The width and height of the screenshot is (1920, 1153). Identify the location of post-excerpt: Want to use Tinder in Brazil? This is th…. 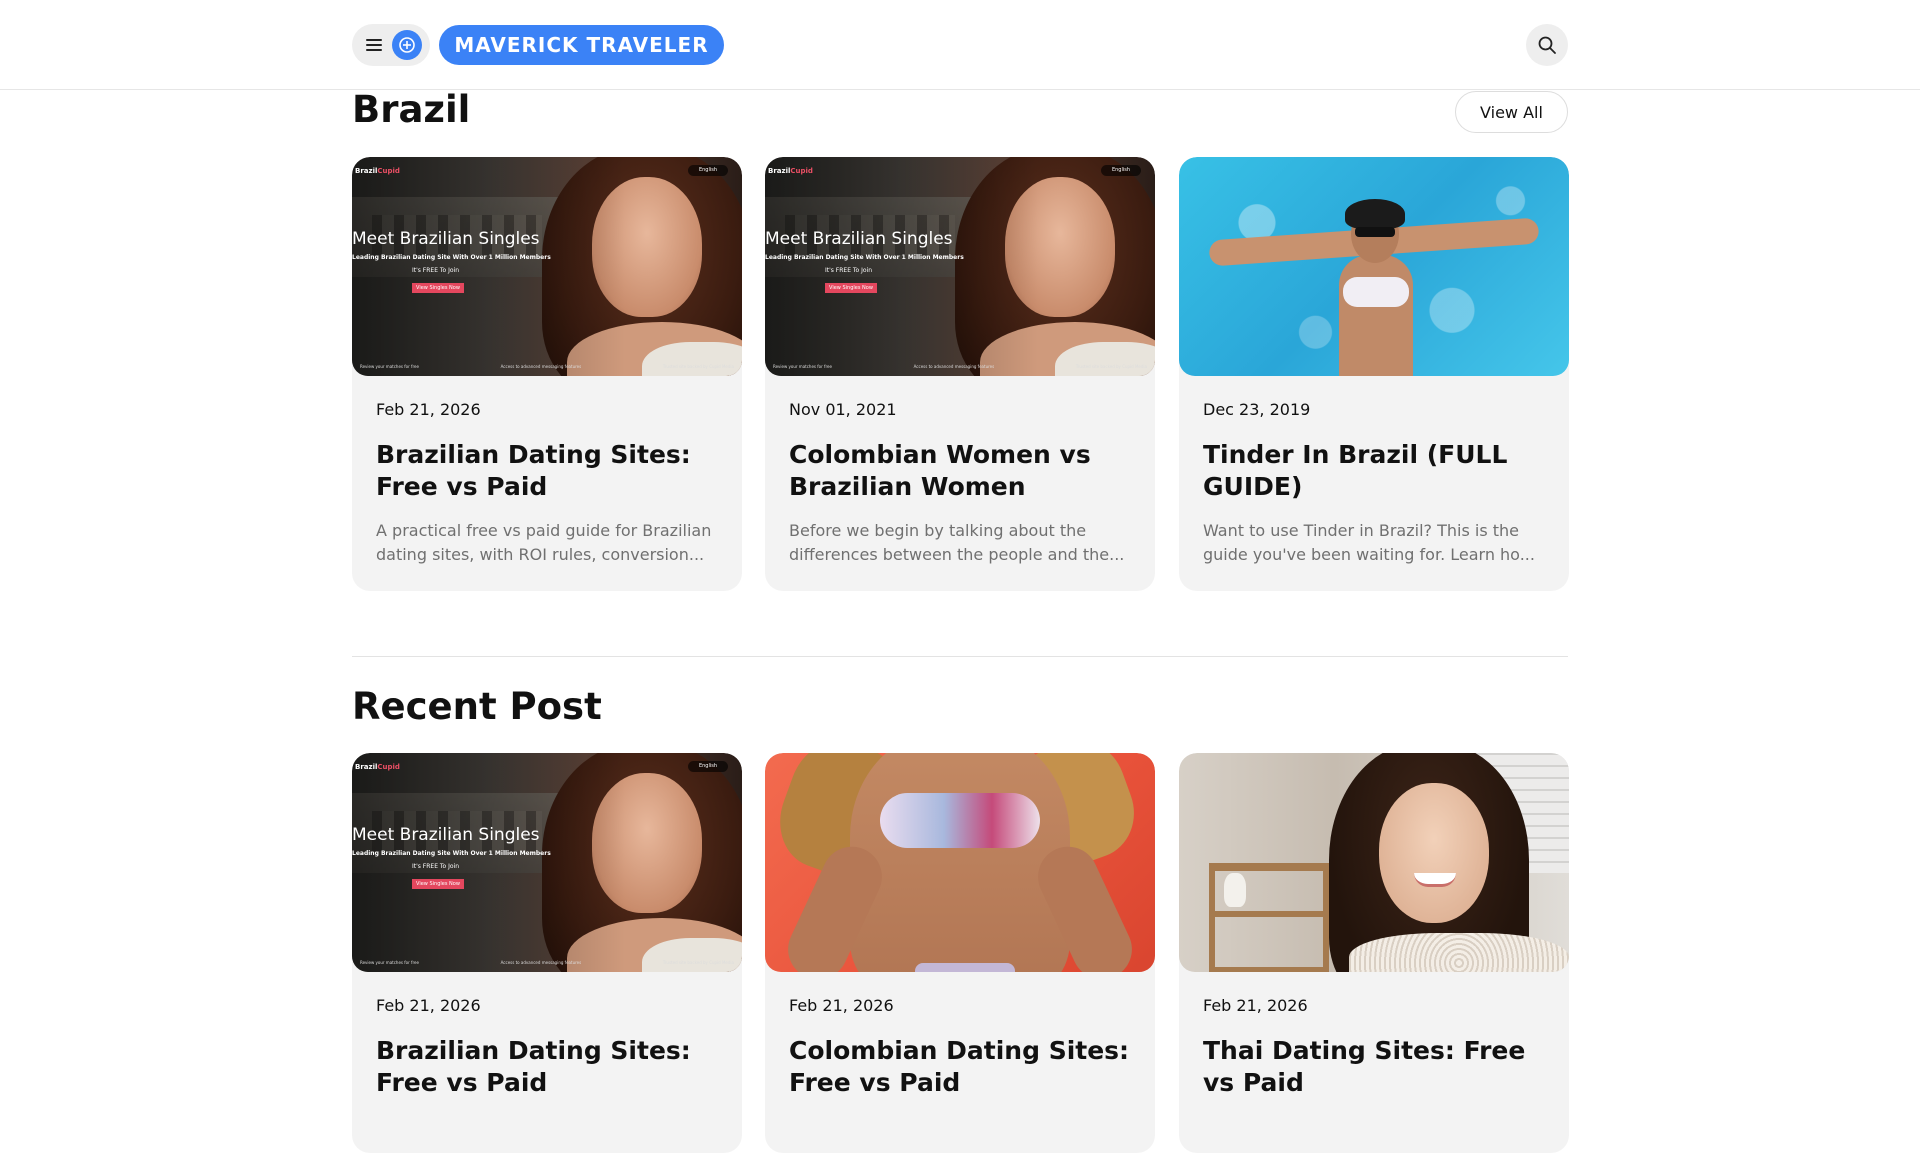
(1369, 542).